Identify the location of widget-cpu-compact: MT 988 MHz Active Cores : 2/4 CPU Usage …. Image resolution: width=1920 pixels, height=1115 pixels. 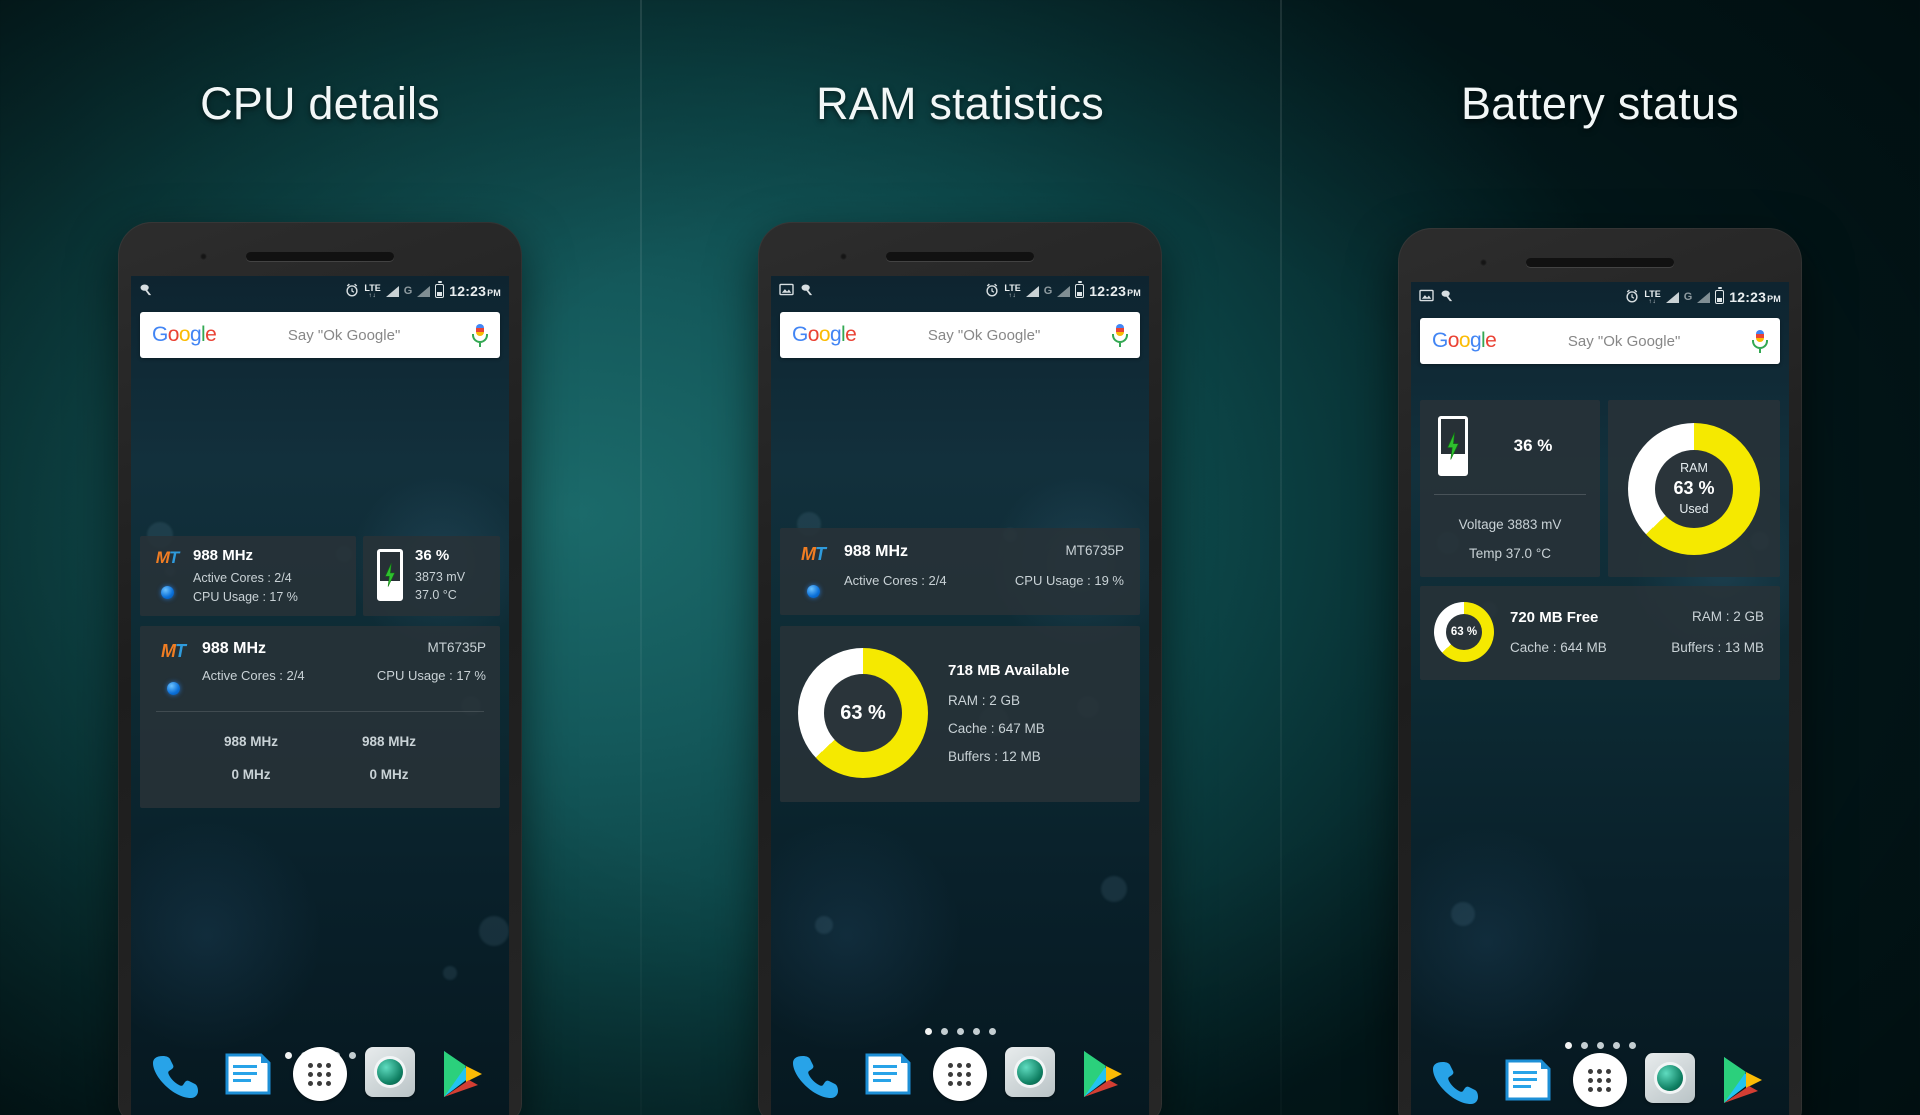
(248, 576).